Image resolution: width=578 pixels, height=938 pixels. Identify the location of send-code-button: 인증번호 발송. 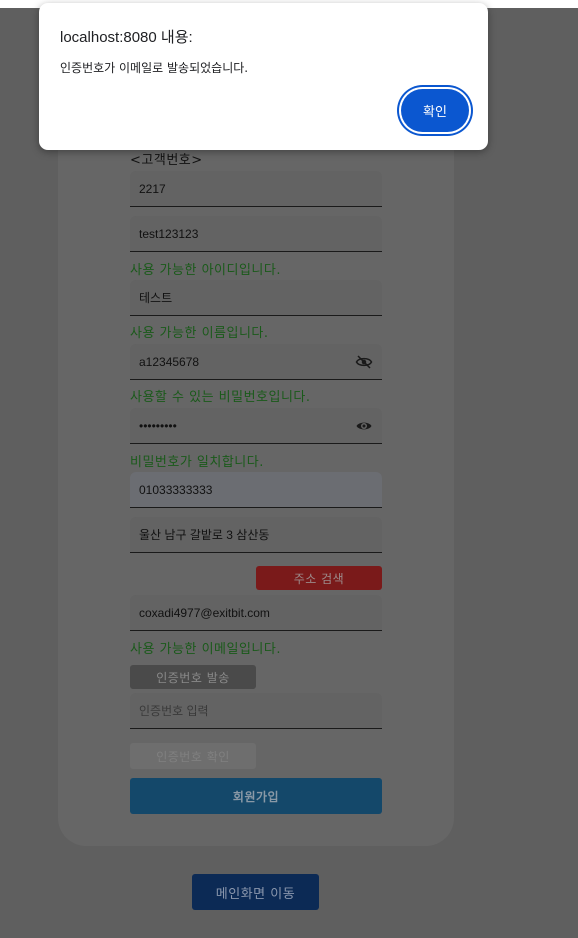
(193, 677).